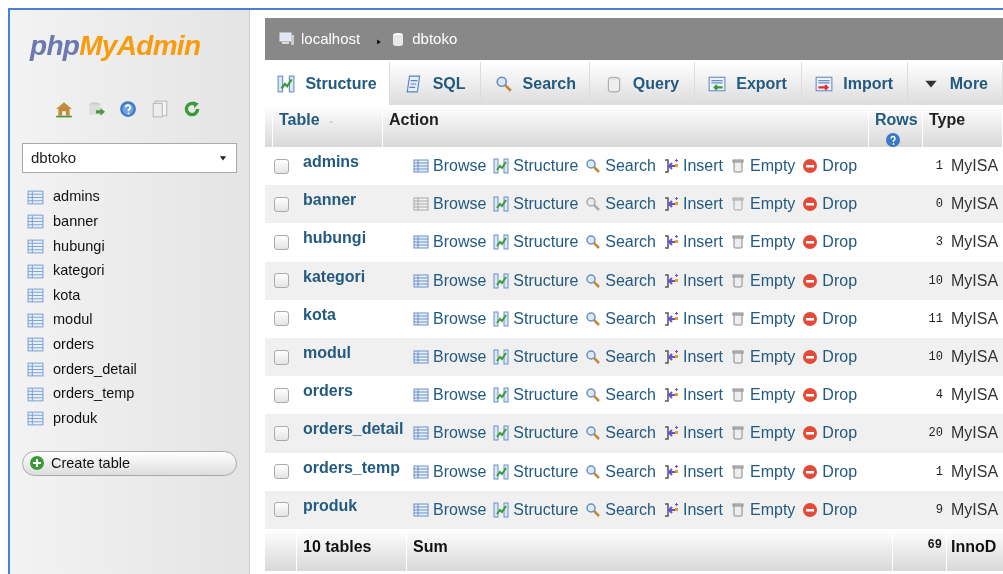 The height and width of the screenshot is (574, 1003). What do you see at coordinates (128, 109) in the screenshot?
I see `help-icon` at bounding box center [128, 109].